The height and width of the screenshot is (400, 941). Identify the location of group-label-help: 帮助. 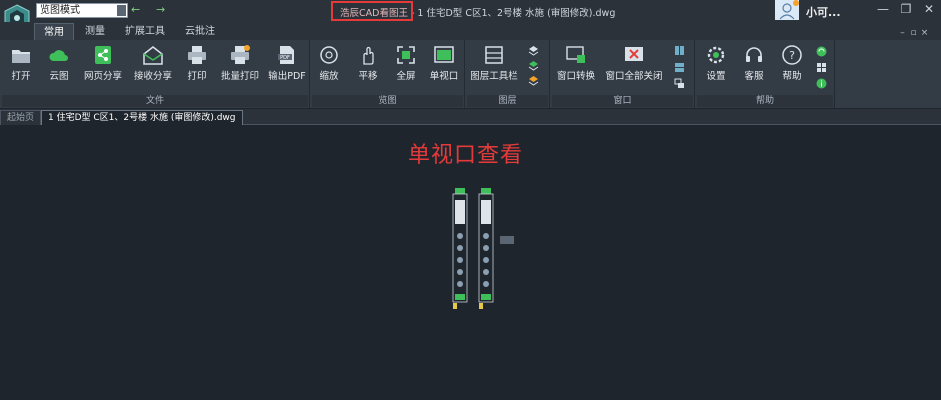
(765, 101).